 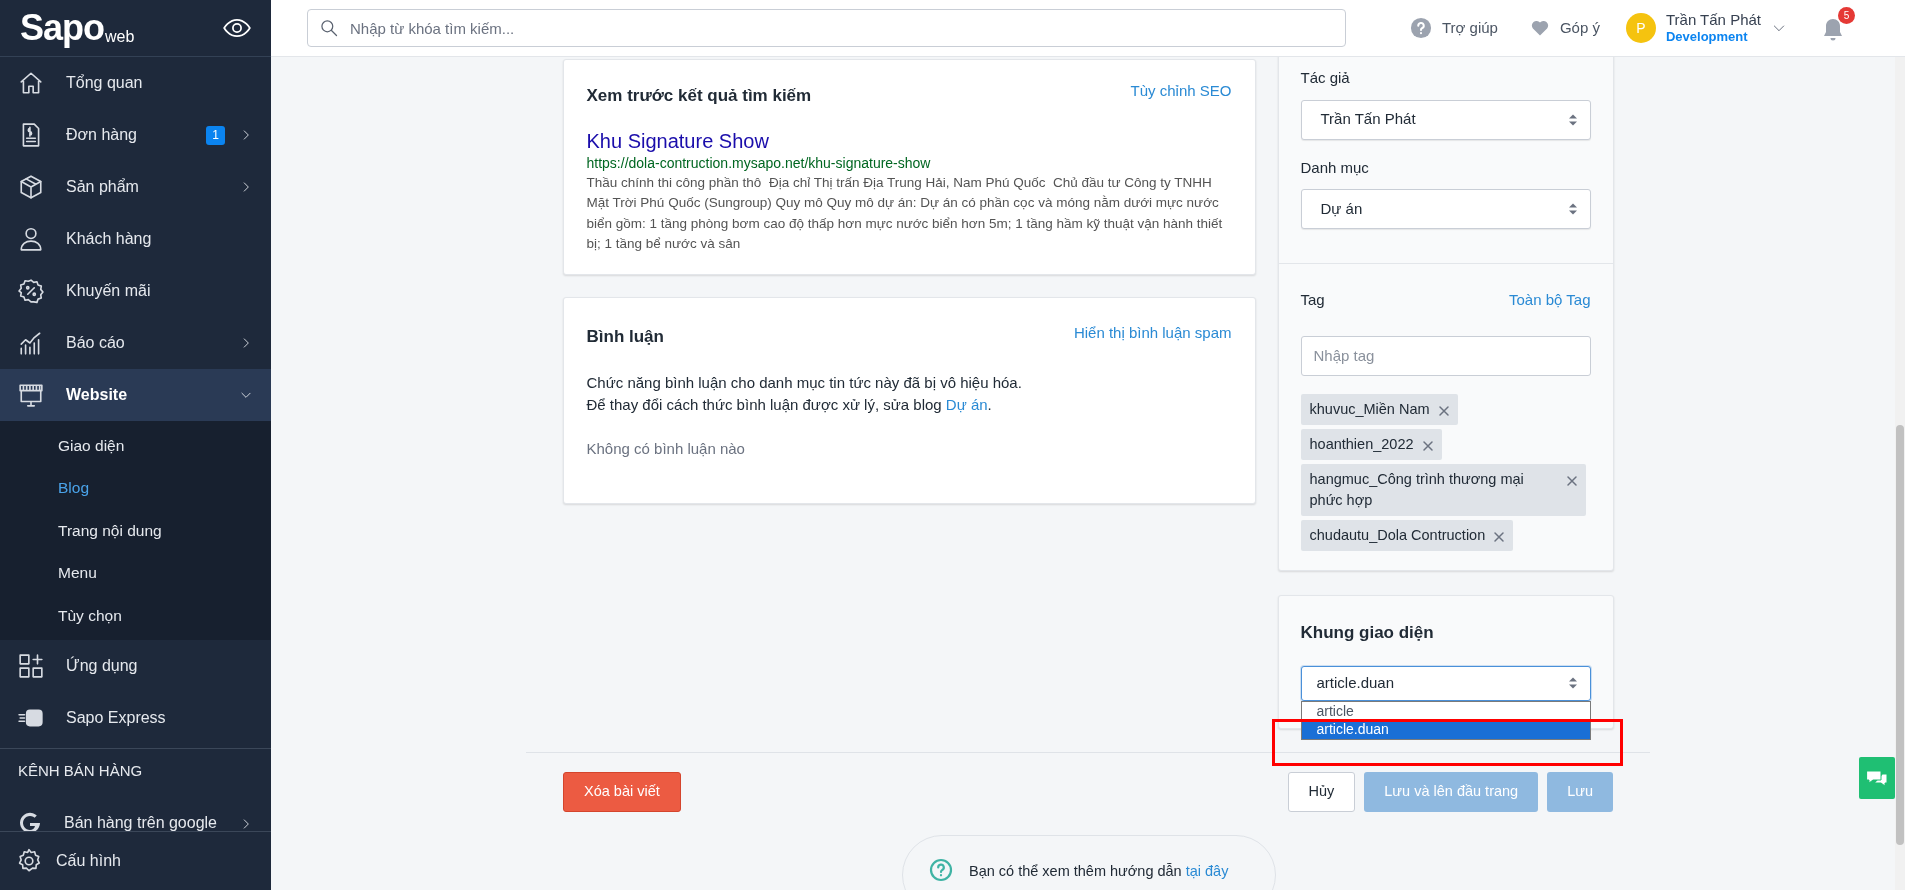 I want to click on nav-item: Báo cáo, so click(x=135, y=343).